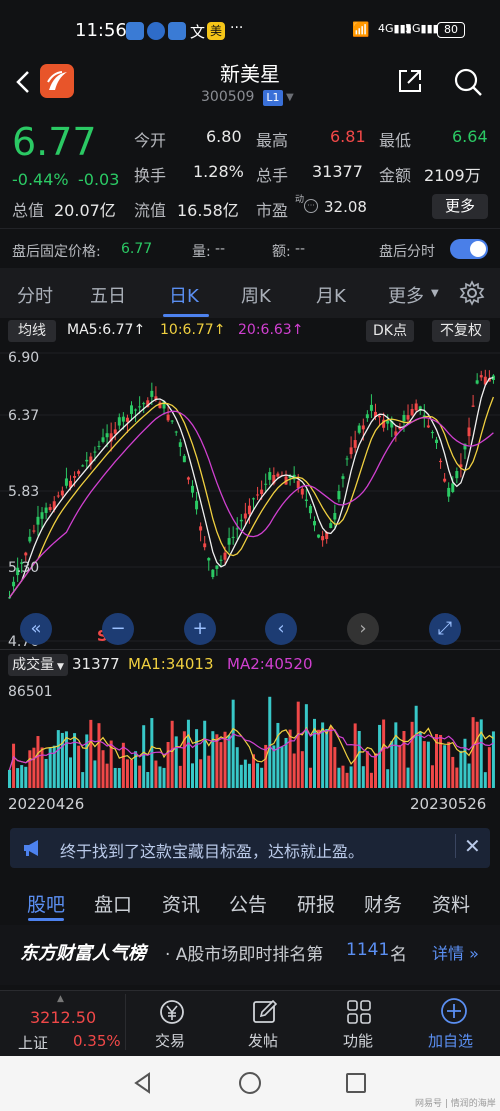 The height and width of the screenshot is (1111, 500). I want to click on price-axis-label: 5.83, so click(24, 492).